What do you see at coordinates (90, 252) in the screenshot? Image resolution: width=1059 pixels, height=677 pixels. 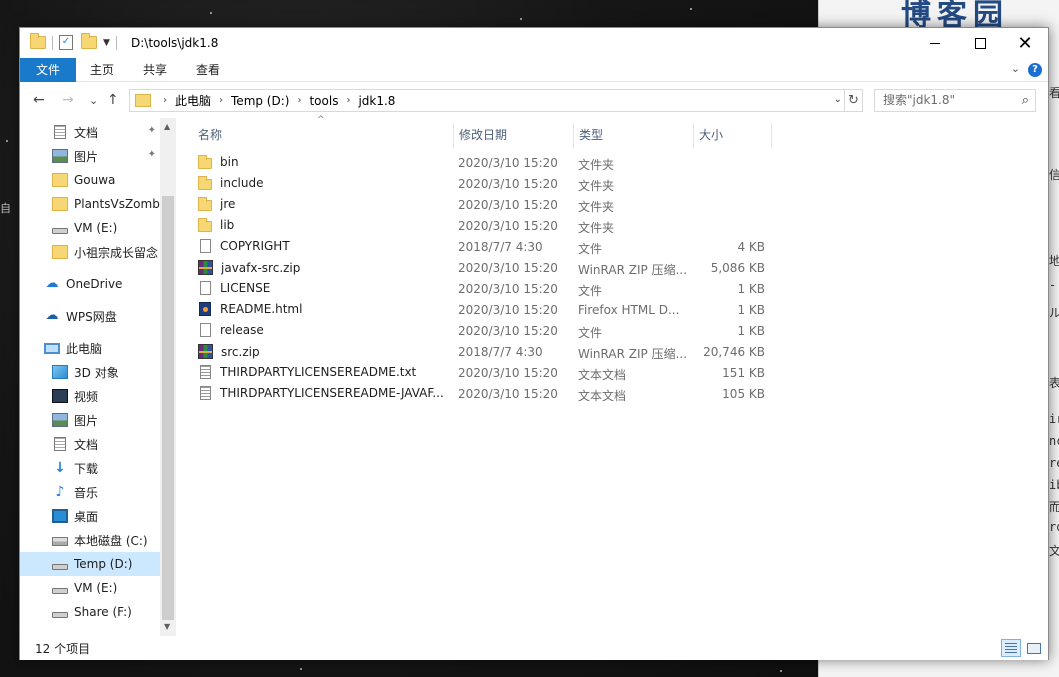 I see `sidebar-item-memories: 小祖宗成长留念` at bounding box center [90, 252].